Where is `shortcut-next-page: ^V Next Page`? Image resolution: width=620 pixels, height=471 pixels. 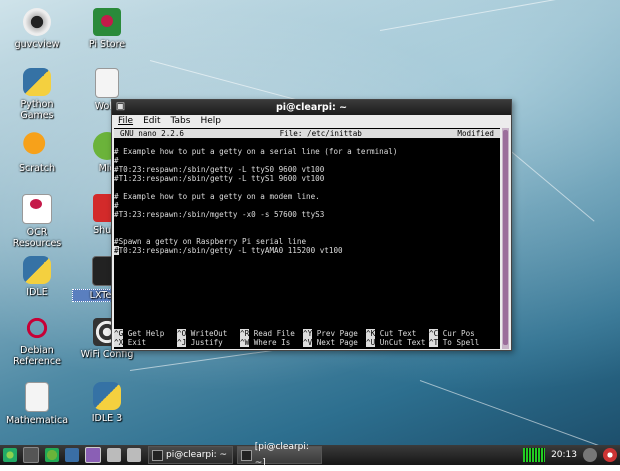 shortcut-next-page: ^V Next Page is located at coordinates (330, 342).